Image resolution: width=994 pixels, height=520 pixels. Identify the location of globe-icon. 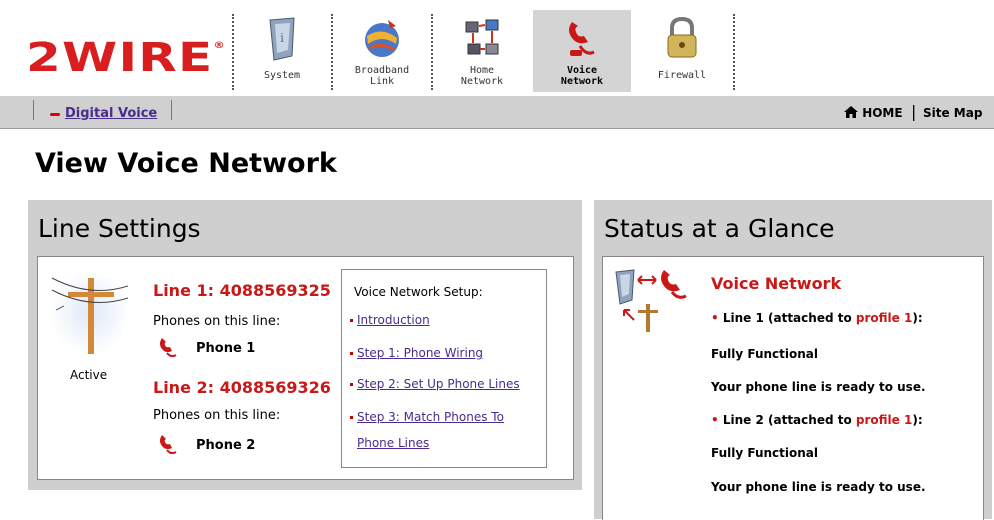
(382, 38).